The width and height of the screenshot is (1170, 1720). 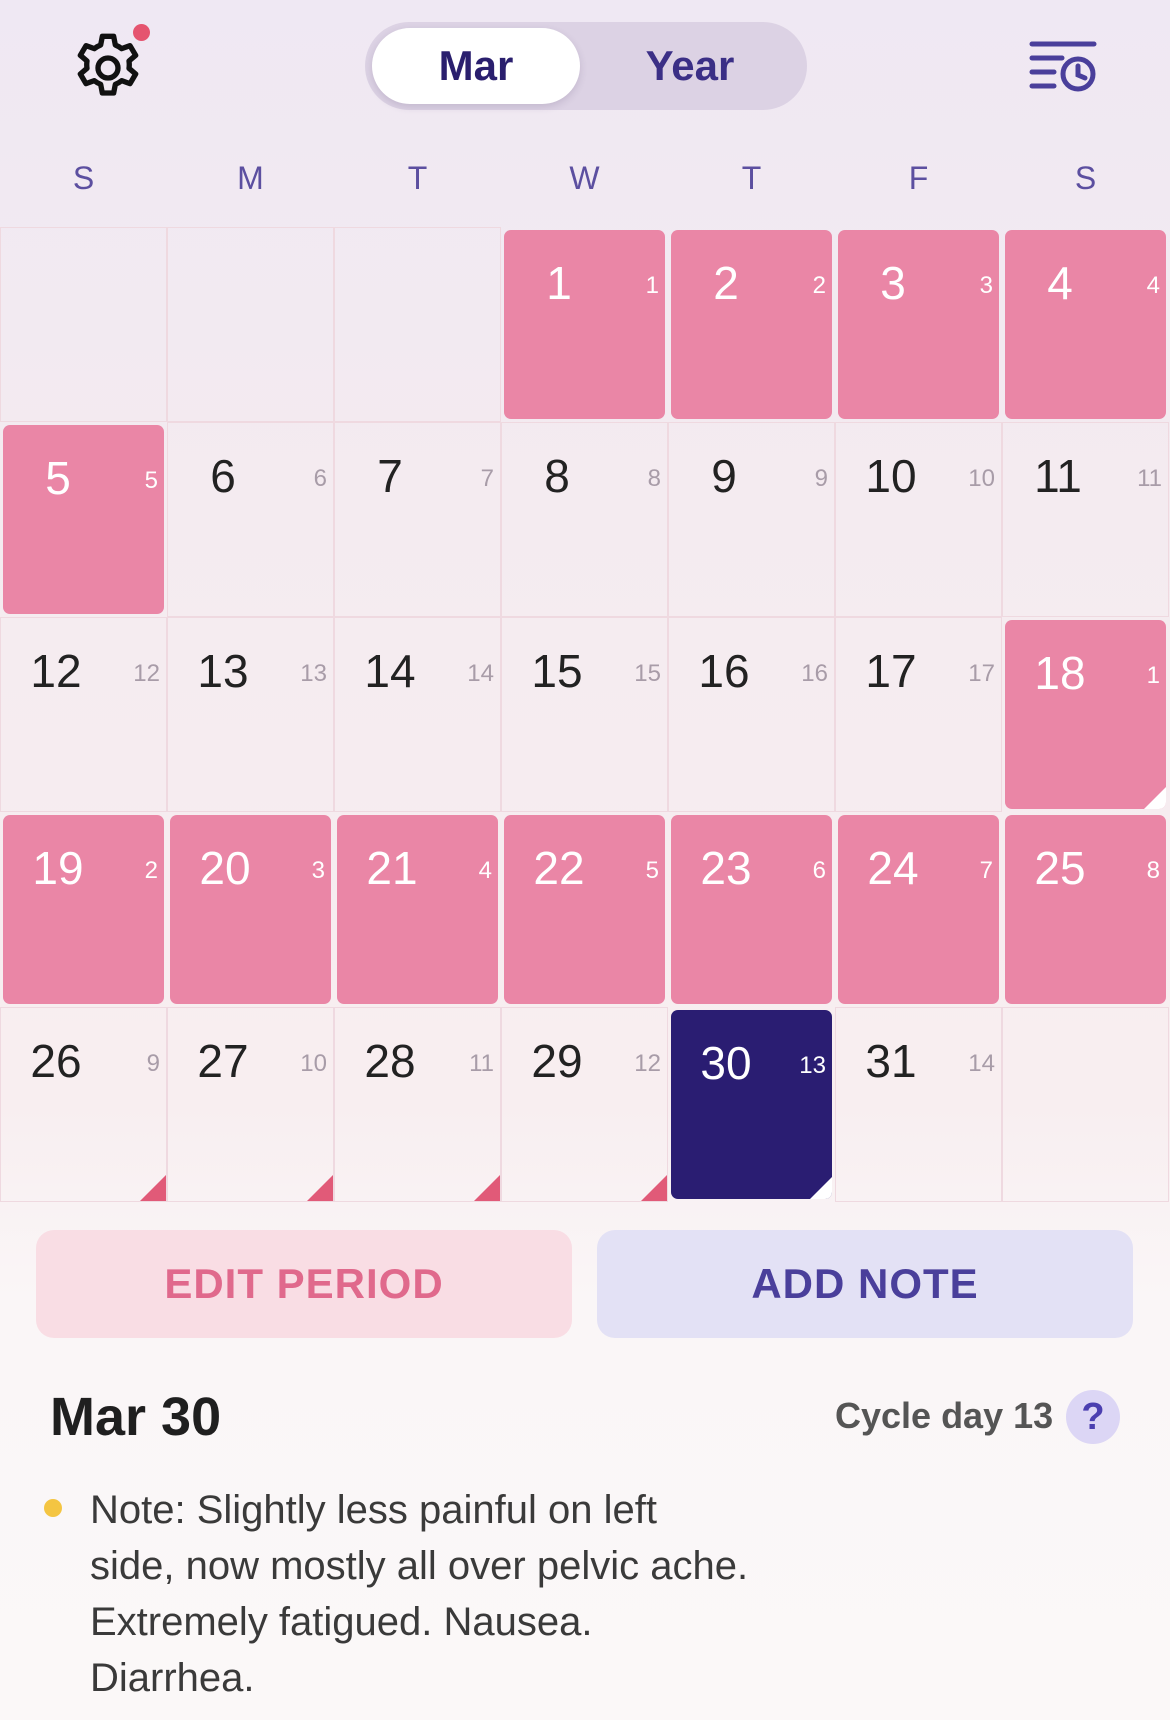 What do you see at coordinates (390, 671) in the screenshot?
I see `day-number: 14` at bounding box center [390, 671].